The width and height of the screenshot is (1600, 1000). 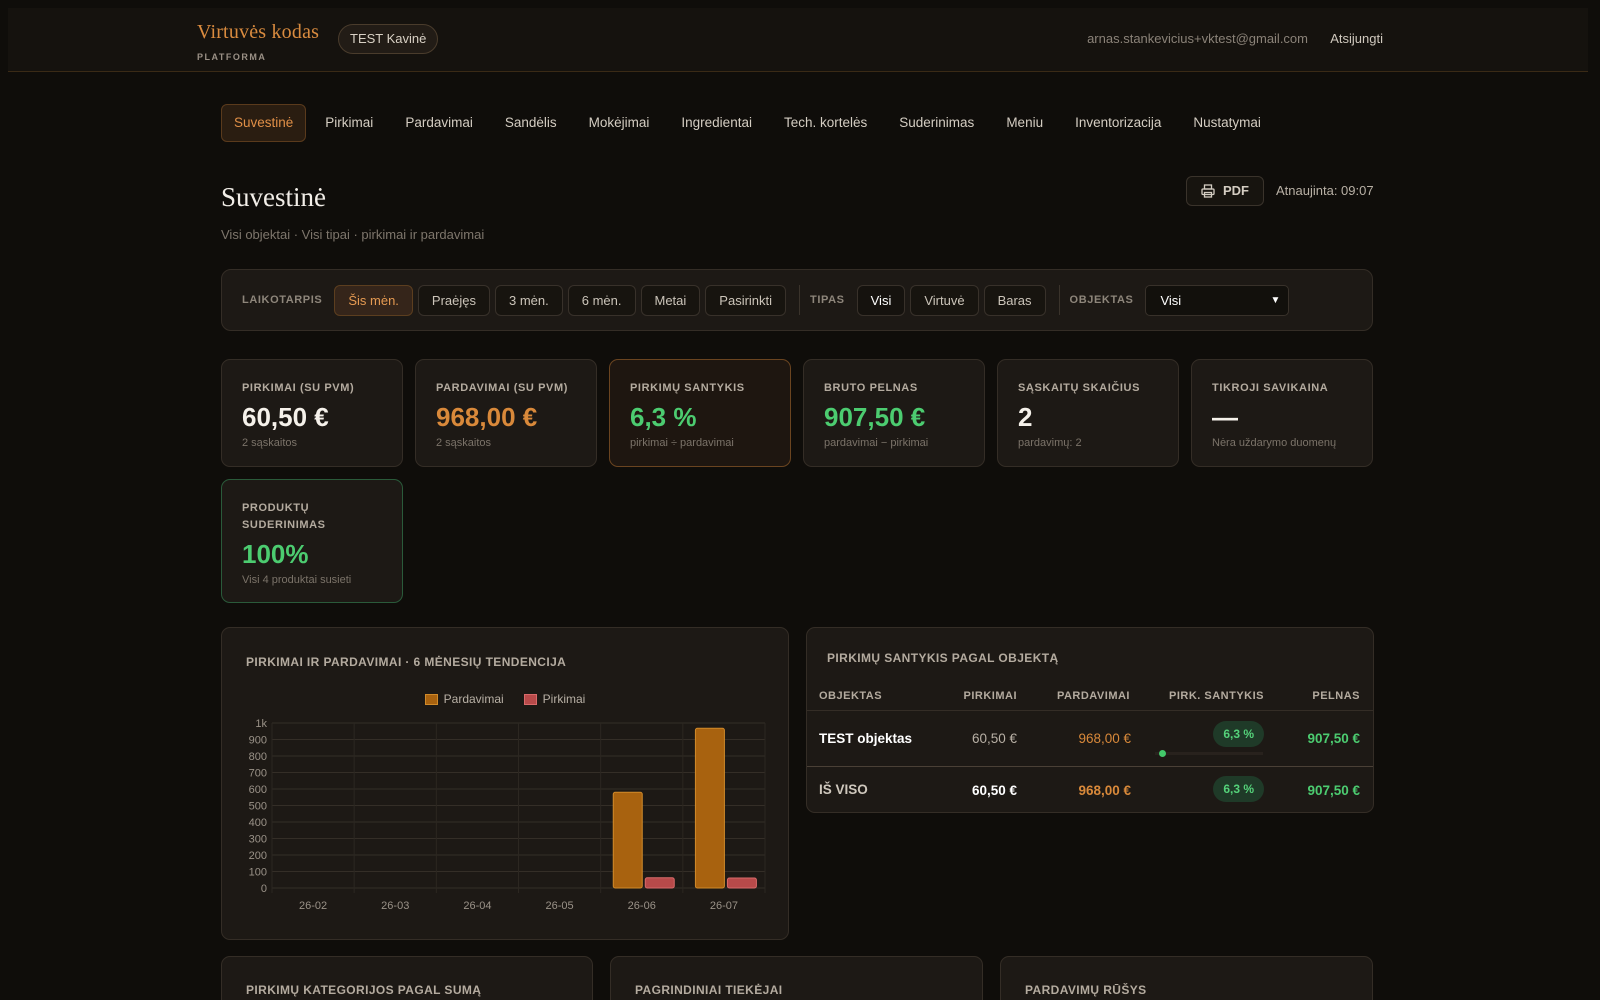 What do you see at coordinates (827, 300) in the screenshot?
I see `type-label: TIPAS` at bounding box center [827, 300].